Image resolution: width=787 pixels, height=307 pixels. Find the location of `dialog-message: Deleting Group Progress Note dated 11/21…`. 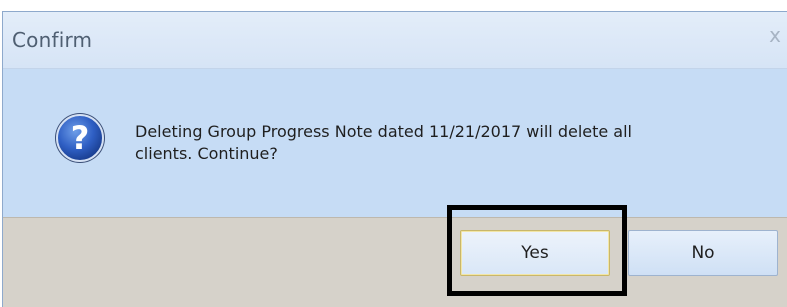

dialog-message: Deleting Group Progress Note dated 11/21… is located at coordinates (435, 143).